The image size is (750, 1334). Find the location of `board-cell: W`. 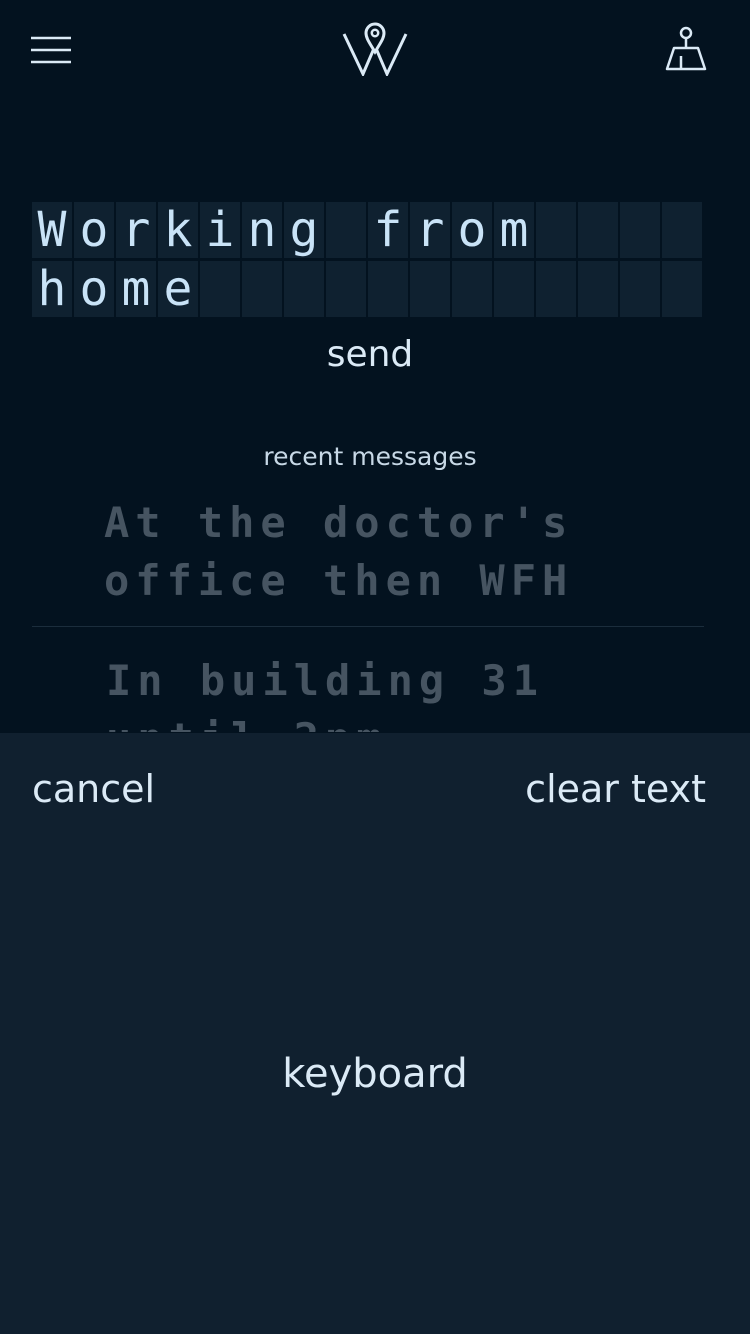

board-cell: W is located at coordinates (52, 230).